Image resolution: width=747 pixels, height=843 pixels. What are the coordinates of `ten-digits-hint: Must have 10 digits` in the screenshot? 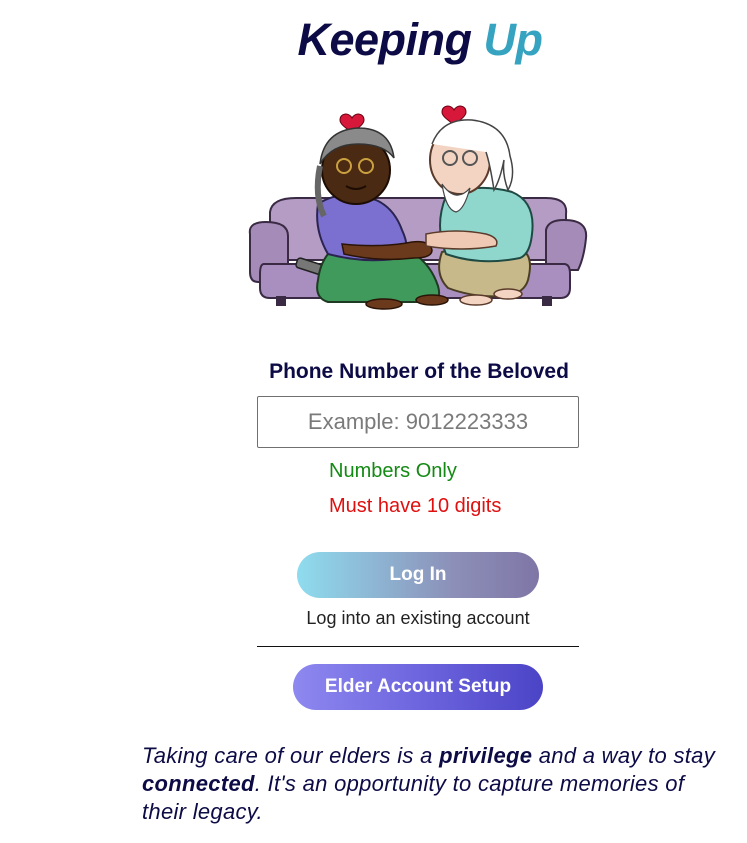 It's located at (415, 506).